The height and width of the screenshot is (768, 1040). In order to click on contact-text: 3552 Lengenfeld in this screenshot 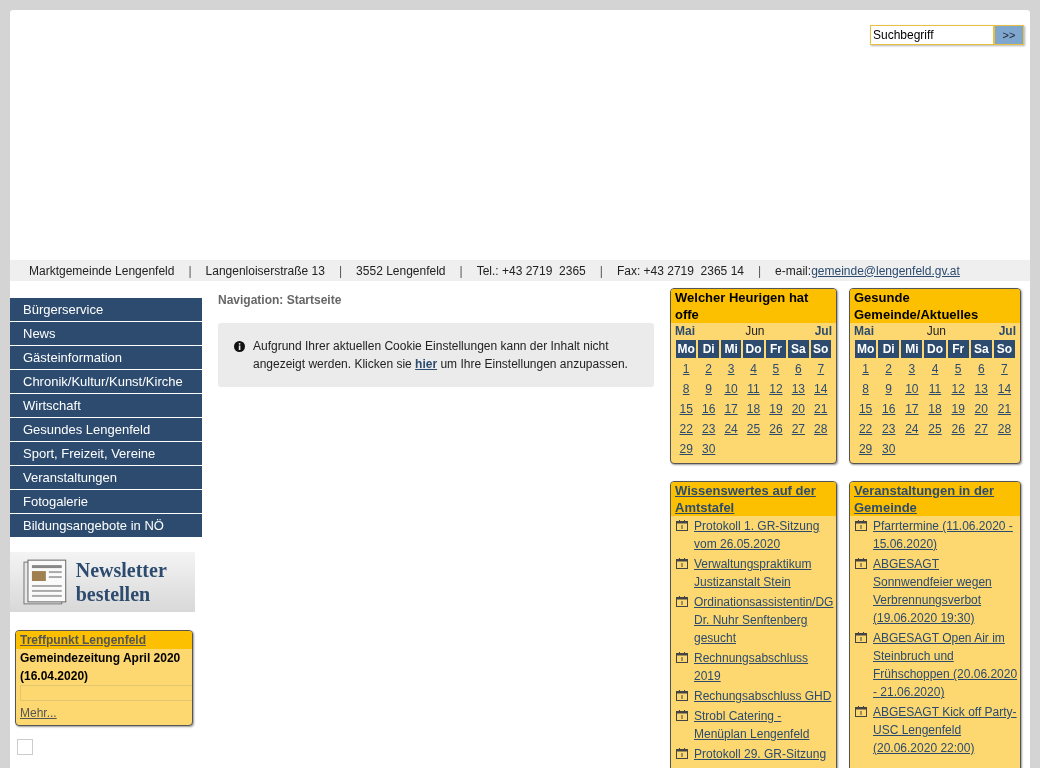, I will do `click(401, 271)`.